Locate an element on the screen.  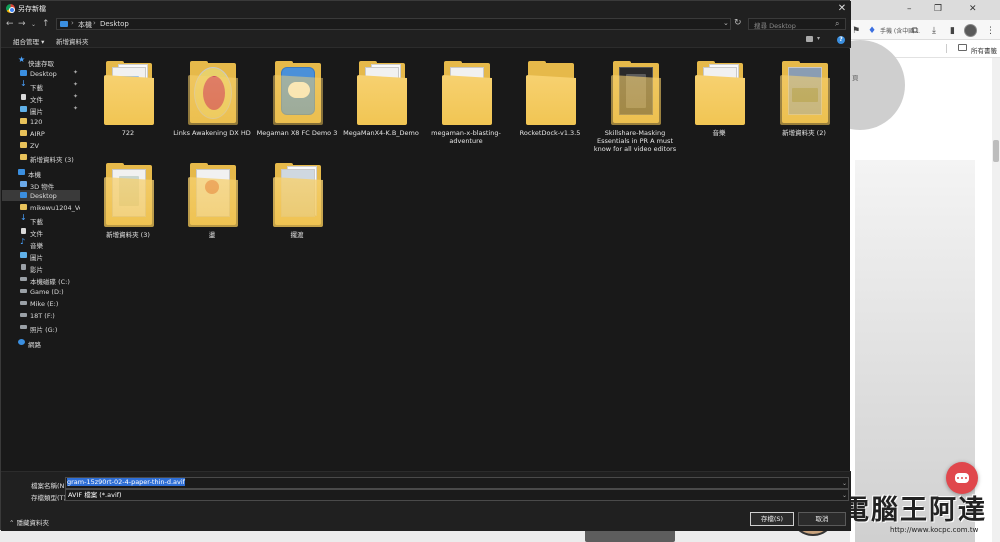
address-field: › 本機 › Desktop is located at coordinates (393, 24).